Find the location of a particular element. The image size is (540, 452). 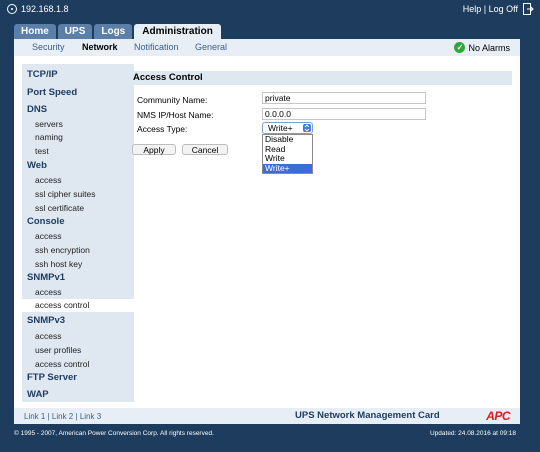

tab-ups: UPS is located at coordinates (75, 31).